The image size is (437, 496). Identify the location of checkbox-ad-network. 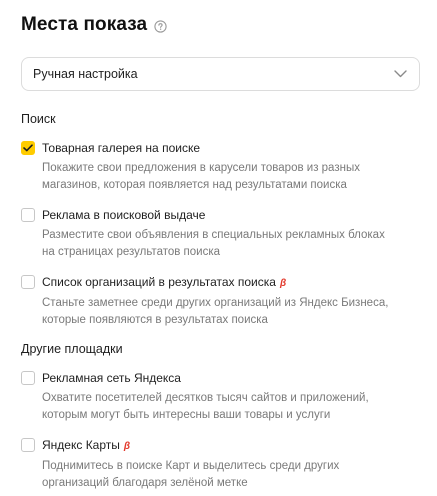
(28, 378).